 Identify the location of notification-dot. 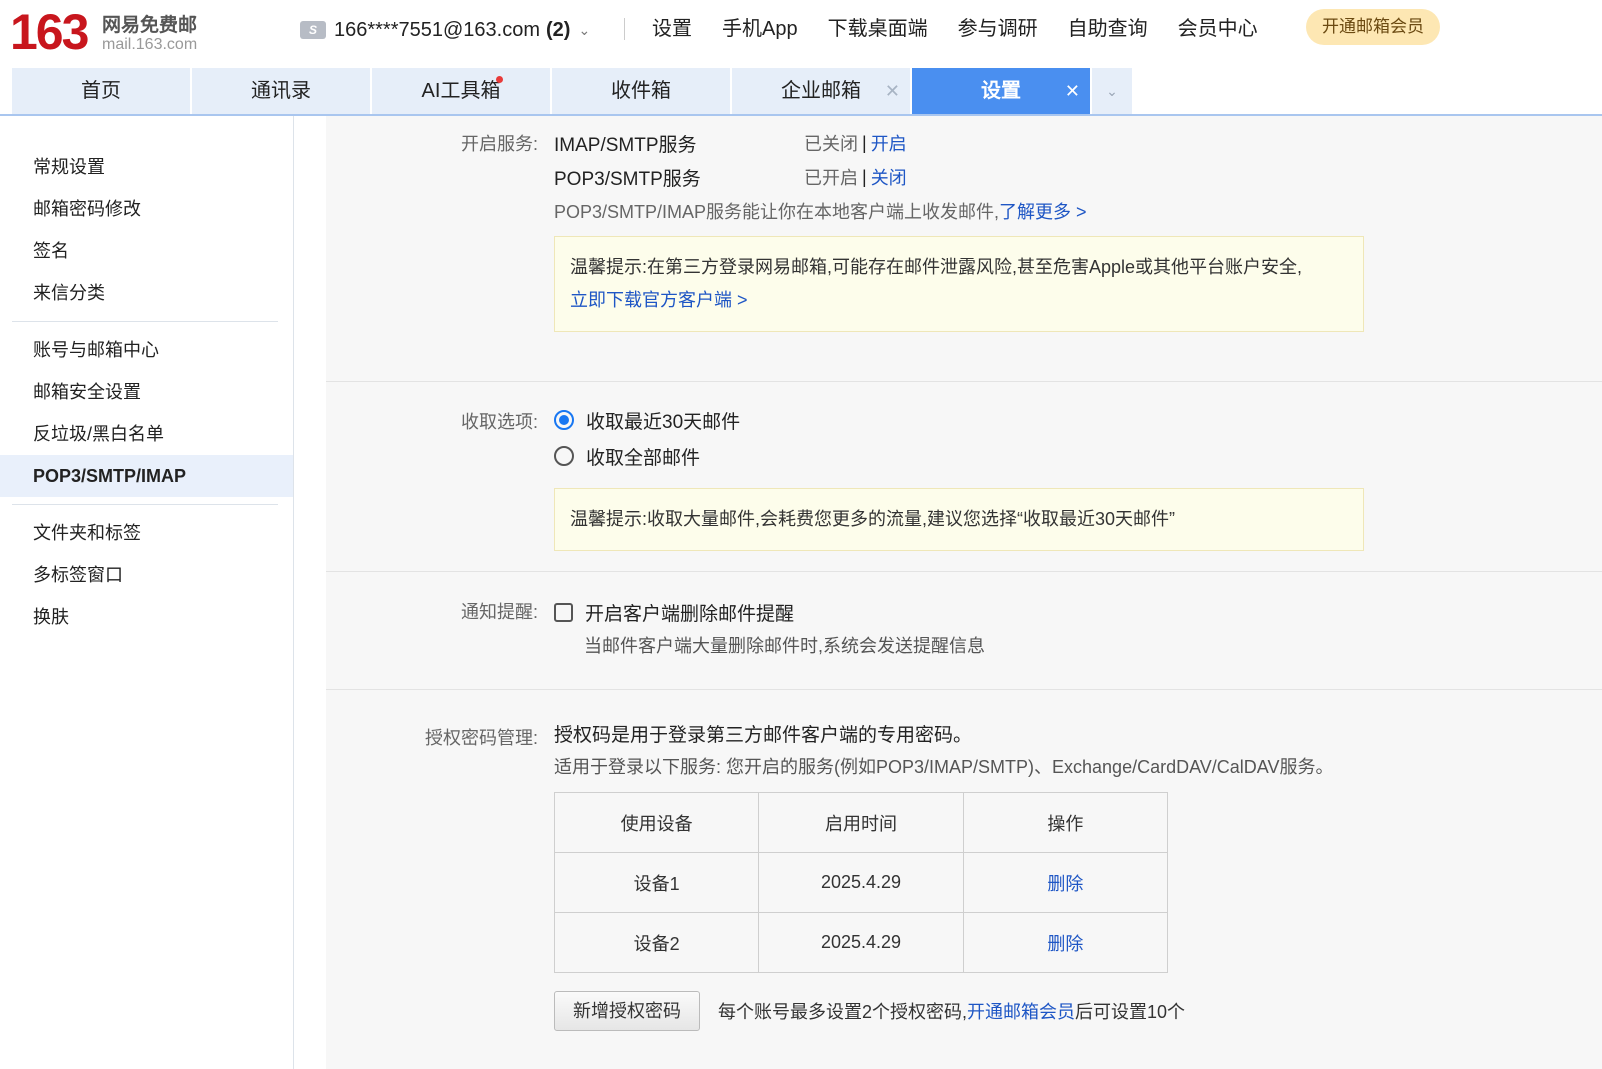
(499, 79).